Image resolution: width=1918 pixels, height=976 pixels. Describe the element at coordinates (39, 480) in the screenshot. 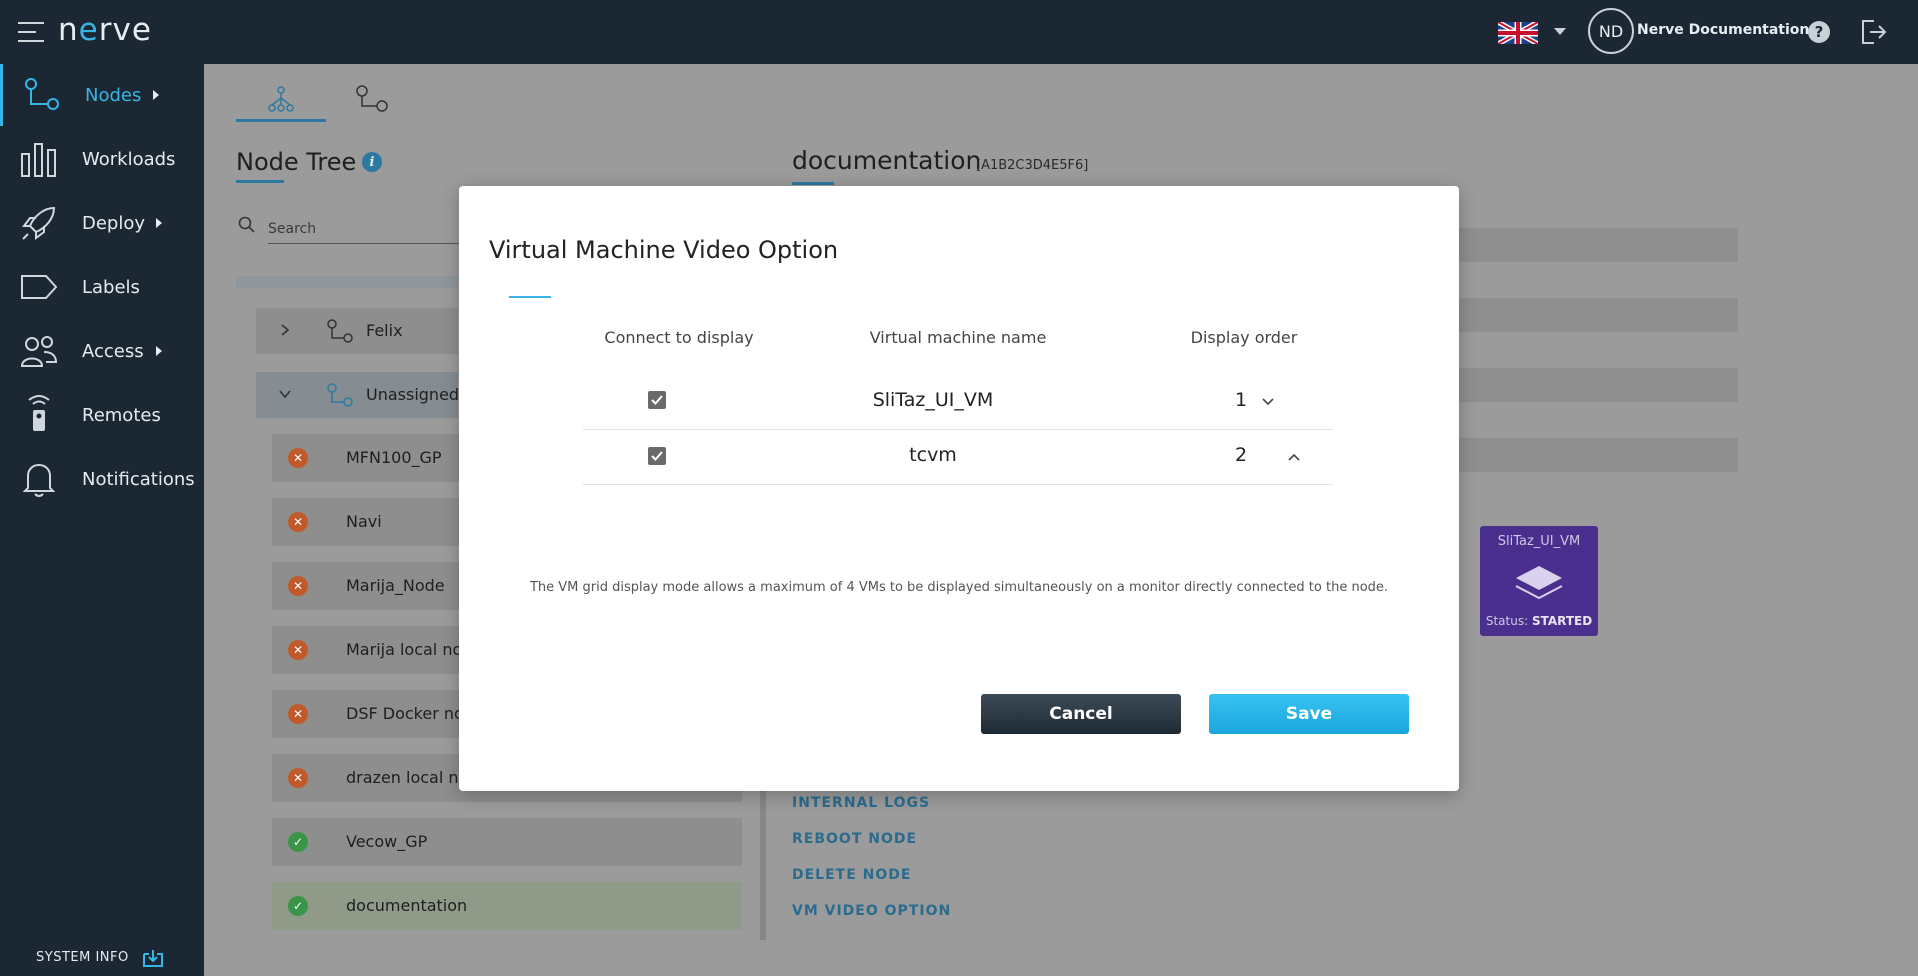

I see `bell-icon` at that location.